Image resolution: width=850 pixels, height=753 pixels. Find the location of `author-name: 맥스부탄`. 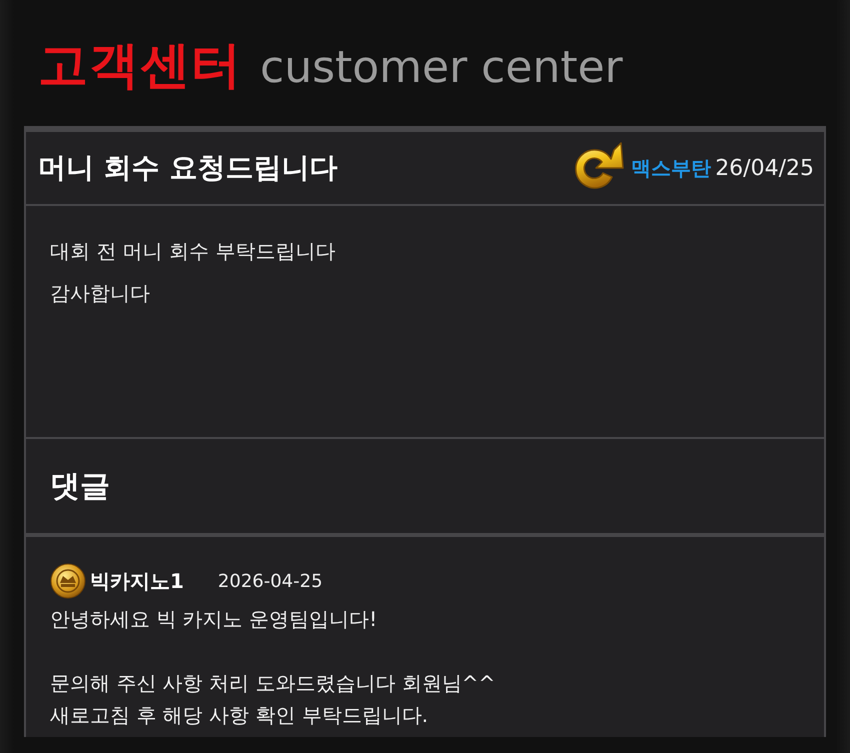

author-name: 맥스부탄 is located at coordinates (671, 168).